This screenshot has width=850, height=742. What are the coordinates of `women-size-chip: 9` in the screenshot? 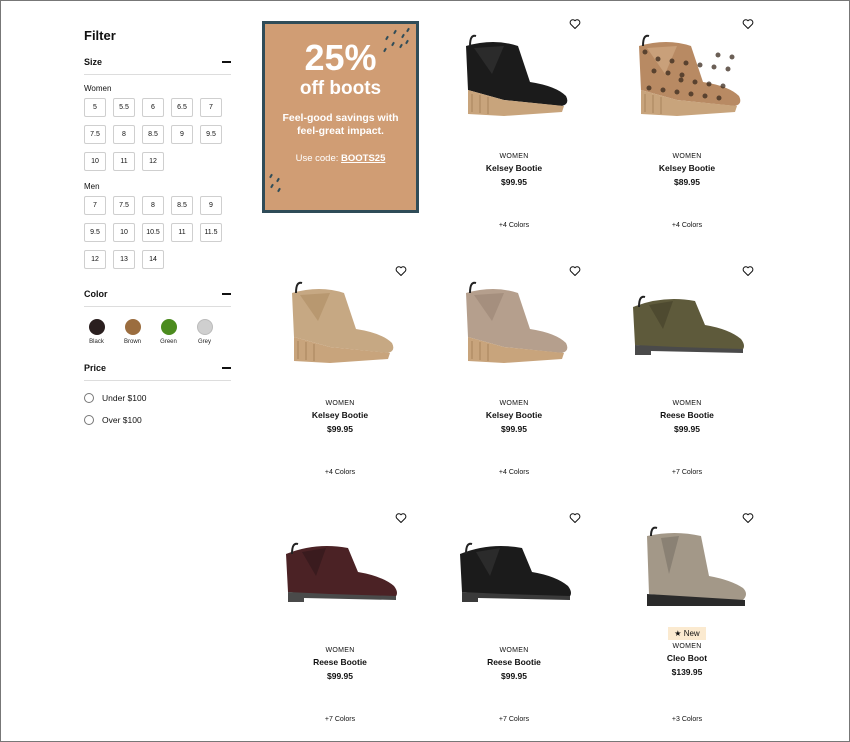 It's located at (182, 134).